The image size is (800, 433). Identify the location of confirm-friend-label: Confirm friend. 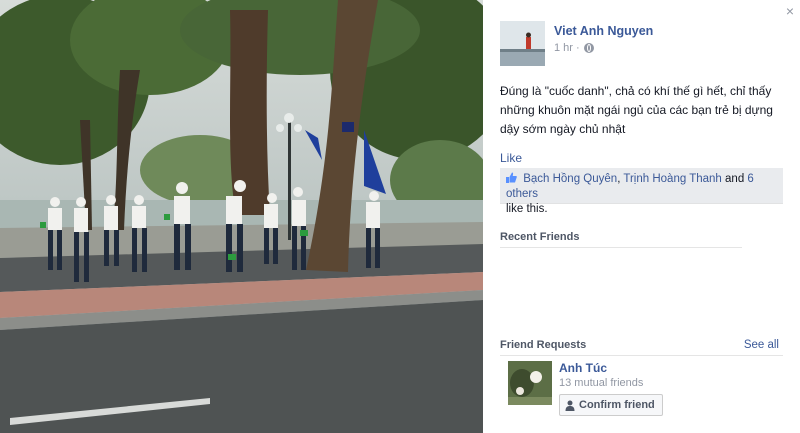
(617, 405).